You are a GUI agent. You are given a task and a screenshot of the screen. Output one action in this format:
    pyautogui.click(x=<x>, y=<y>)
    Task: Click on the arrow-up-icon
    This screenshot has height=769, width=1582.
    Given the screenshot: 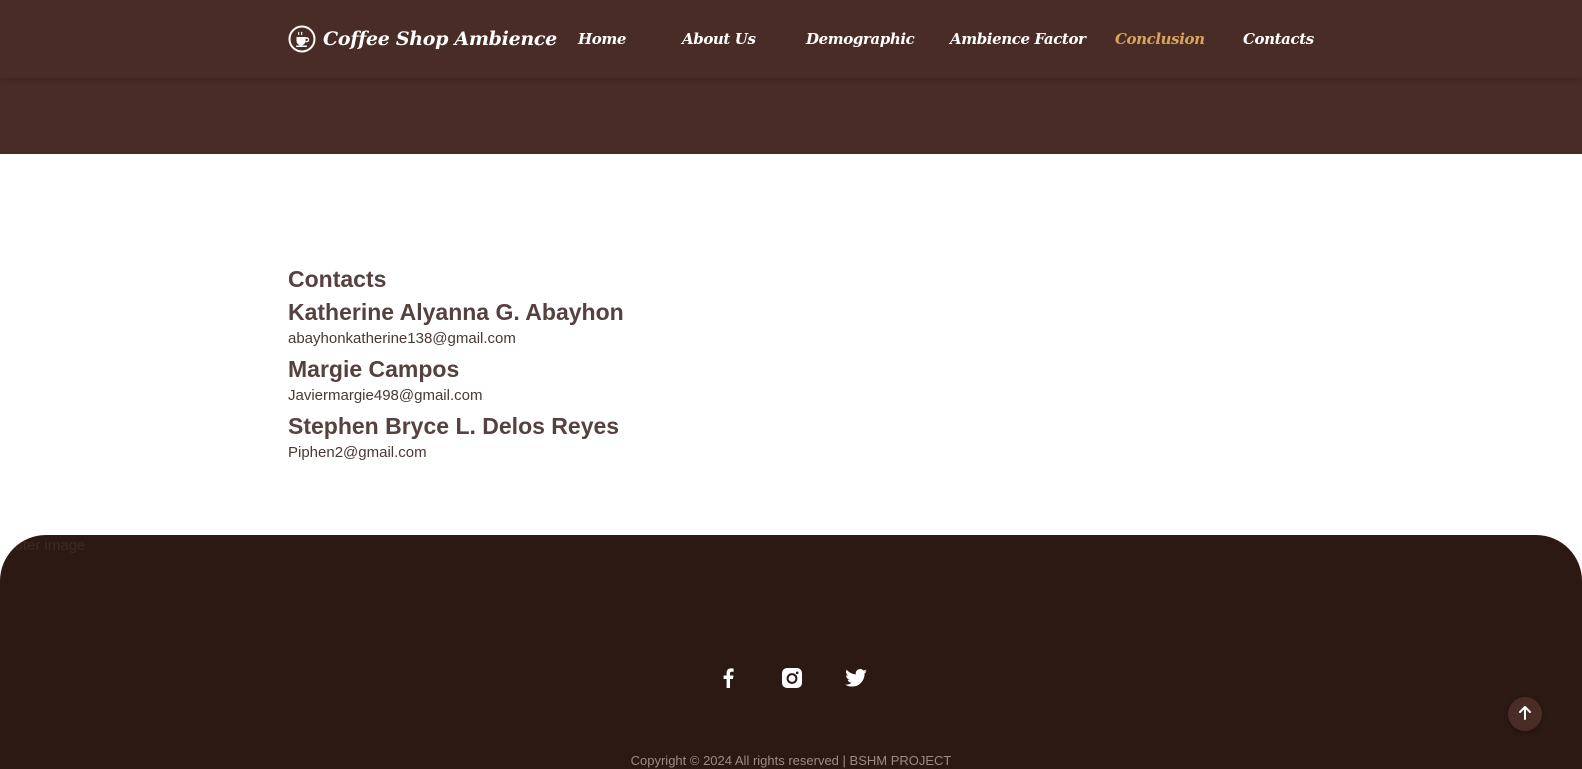 What is the action you would take?
    pyautogui.click(x=1525, y=714)
    